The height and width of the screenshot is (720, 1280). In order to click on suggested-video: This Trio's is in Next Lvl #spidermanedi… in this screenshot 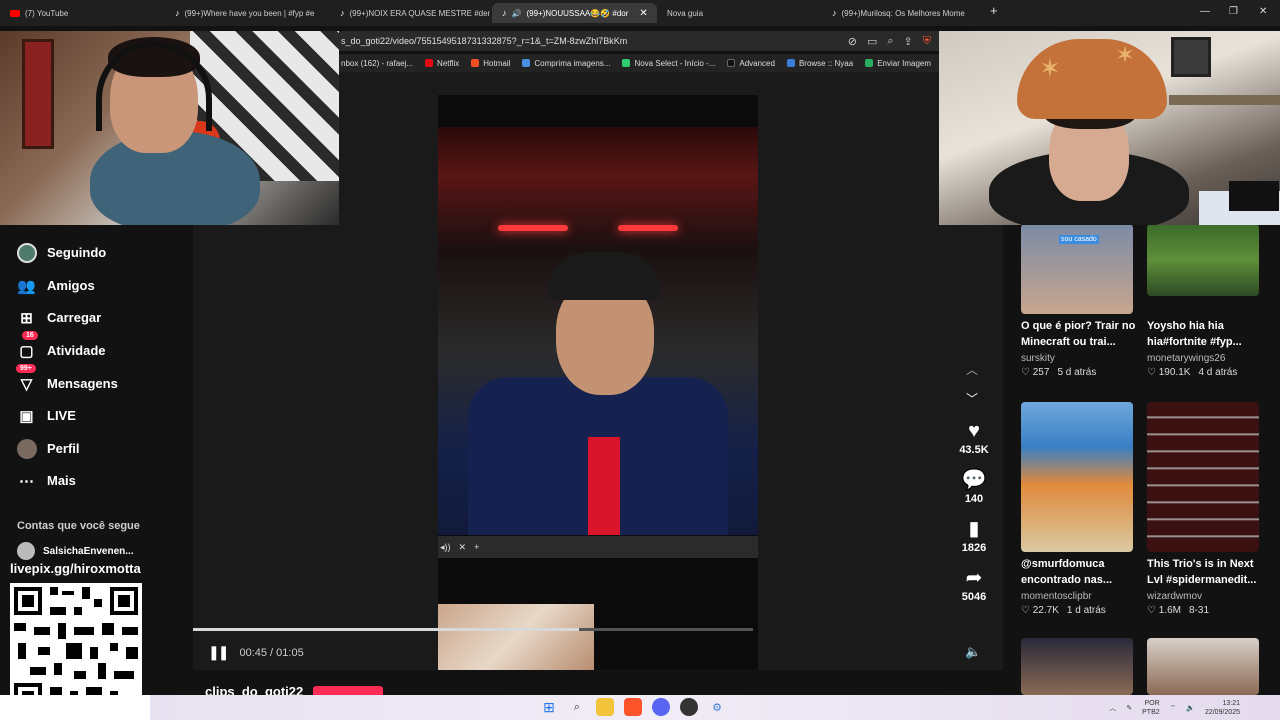, I will do `click(1203, 509)`.